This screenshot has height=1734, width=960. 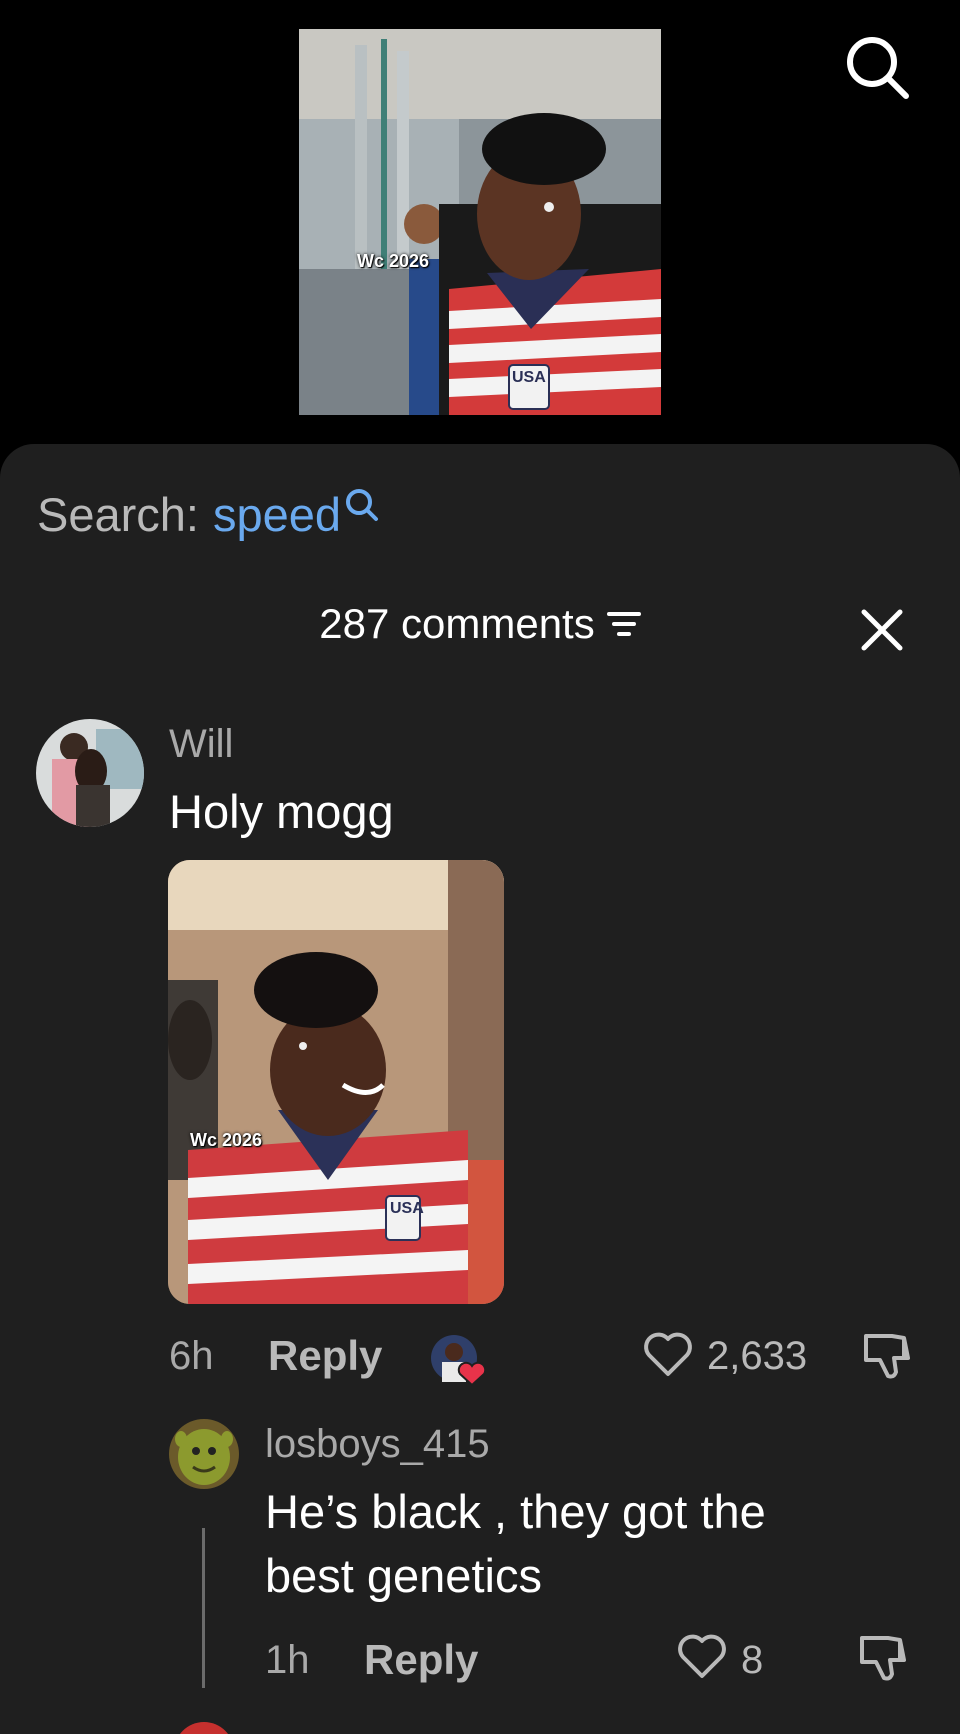 I want to click on thread-line, so click(x=203, y=1608).